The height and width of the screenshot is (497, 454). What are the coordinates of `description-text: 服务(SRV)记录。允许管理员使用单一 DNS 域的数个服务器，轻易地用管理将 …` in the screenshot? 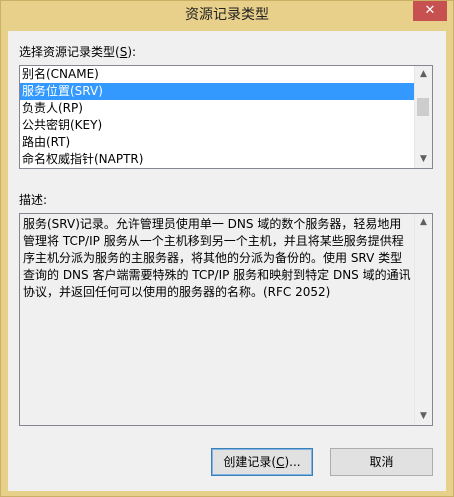 It's located at (217, 258).